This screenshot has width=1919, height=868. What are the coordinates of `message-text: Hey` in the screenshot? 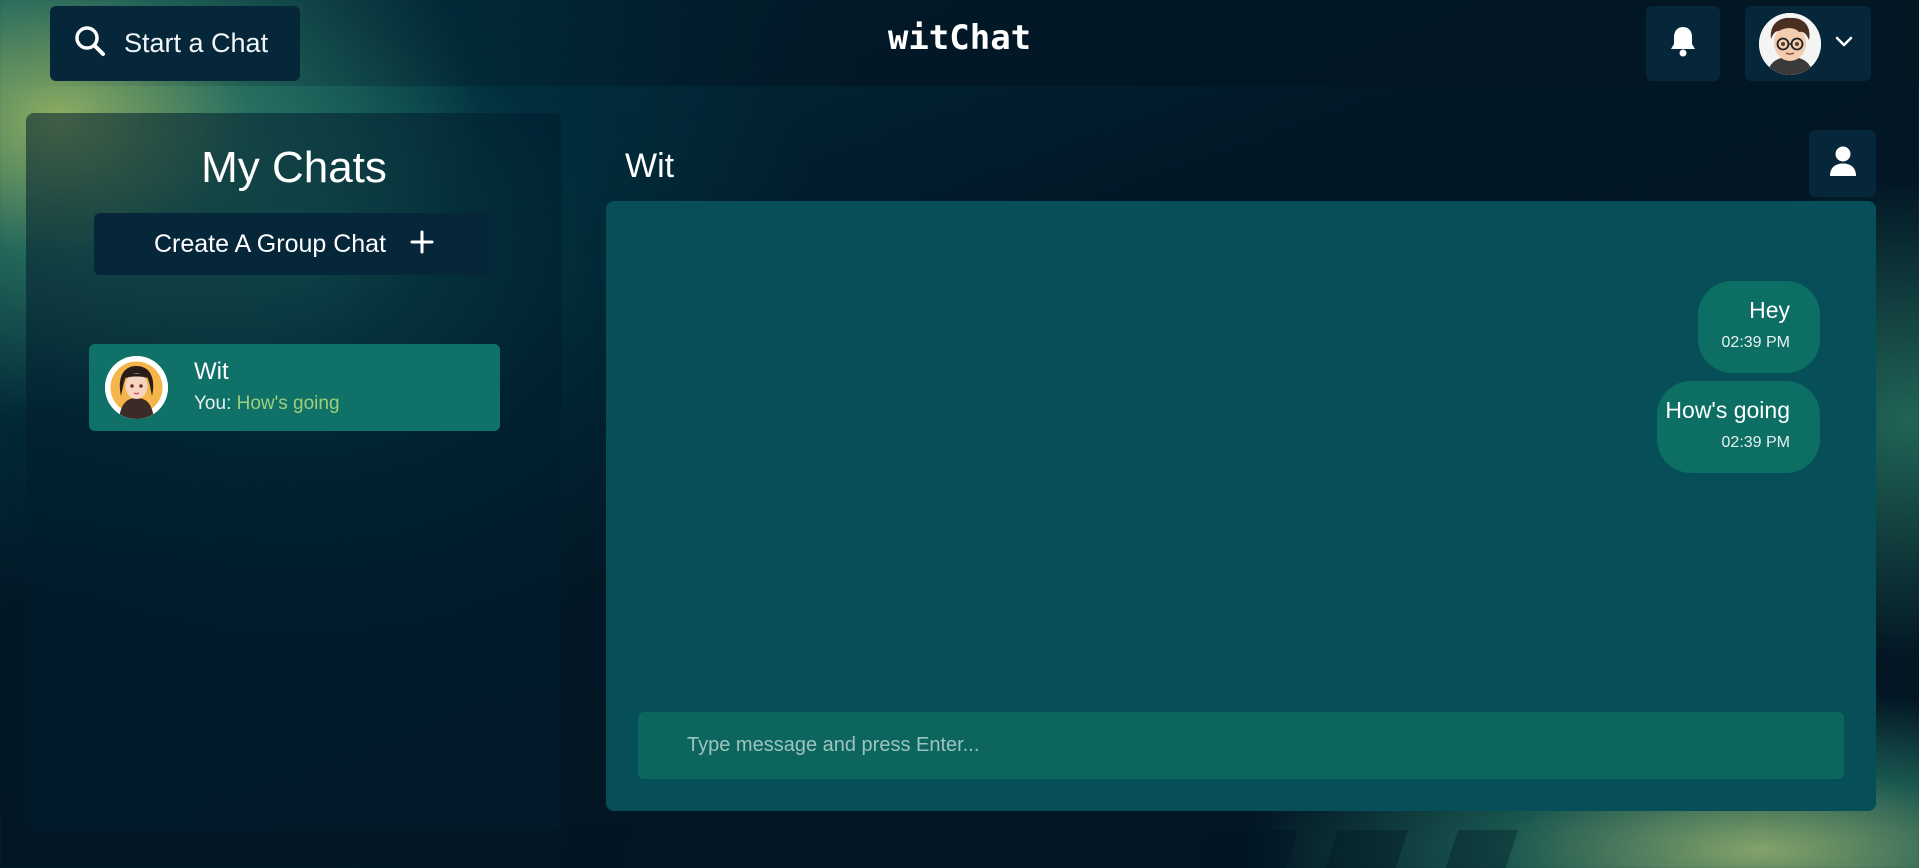 It's located at (1769, 310).